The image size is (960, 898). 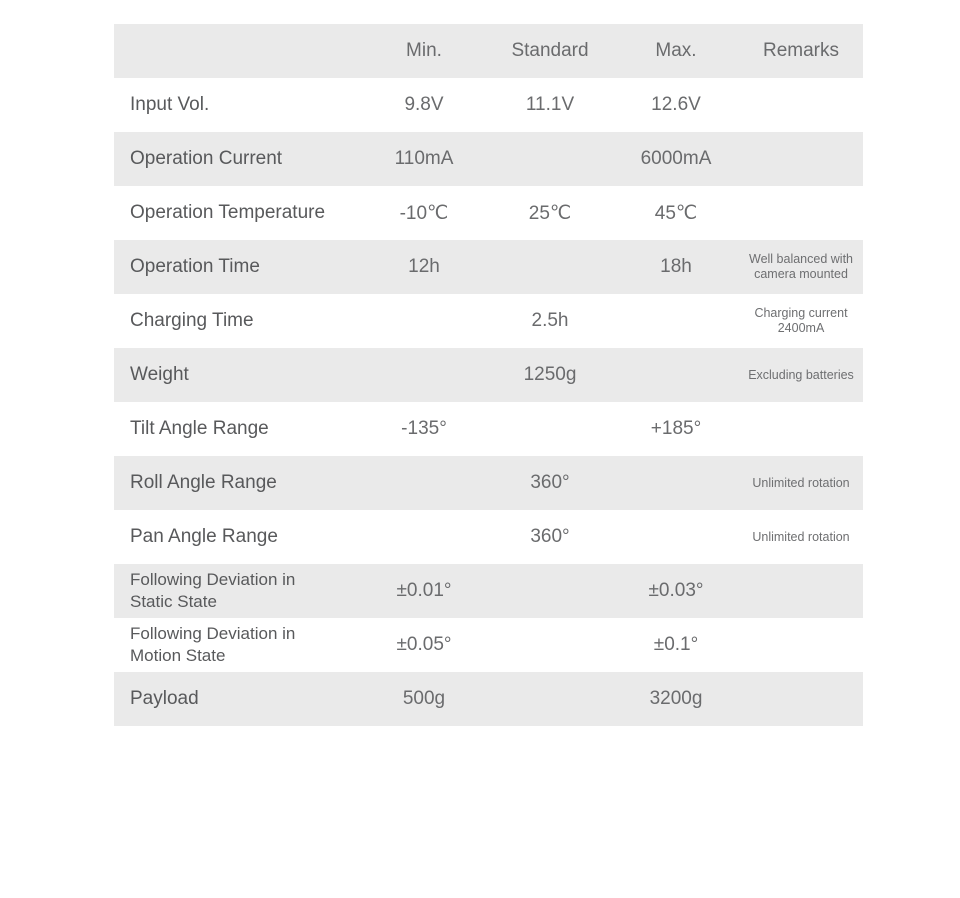 I want to click on cell-standard: 11.1V, so click(x=550, y=105).